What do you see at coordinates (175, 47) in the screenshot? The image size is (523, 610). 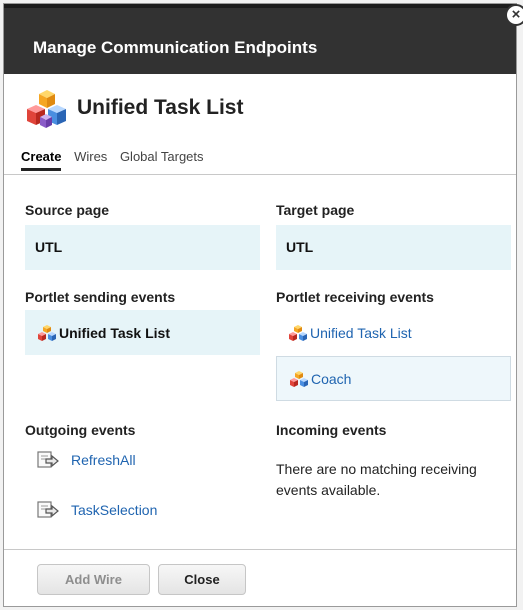 I see `dialog-title: Manage Communication Endpoints` at bounding box center [175, 47].